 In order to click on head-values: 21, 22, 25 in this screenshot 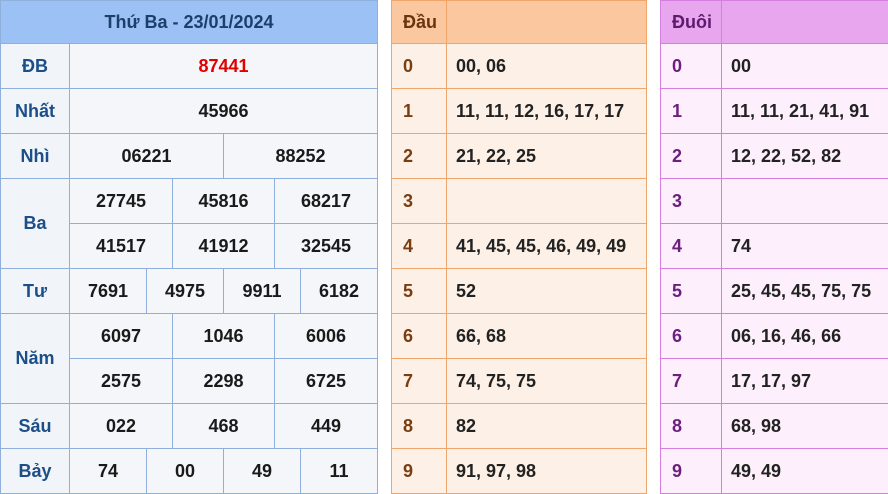, I will do `click(547, 156)`.